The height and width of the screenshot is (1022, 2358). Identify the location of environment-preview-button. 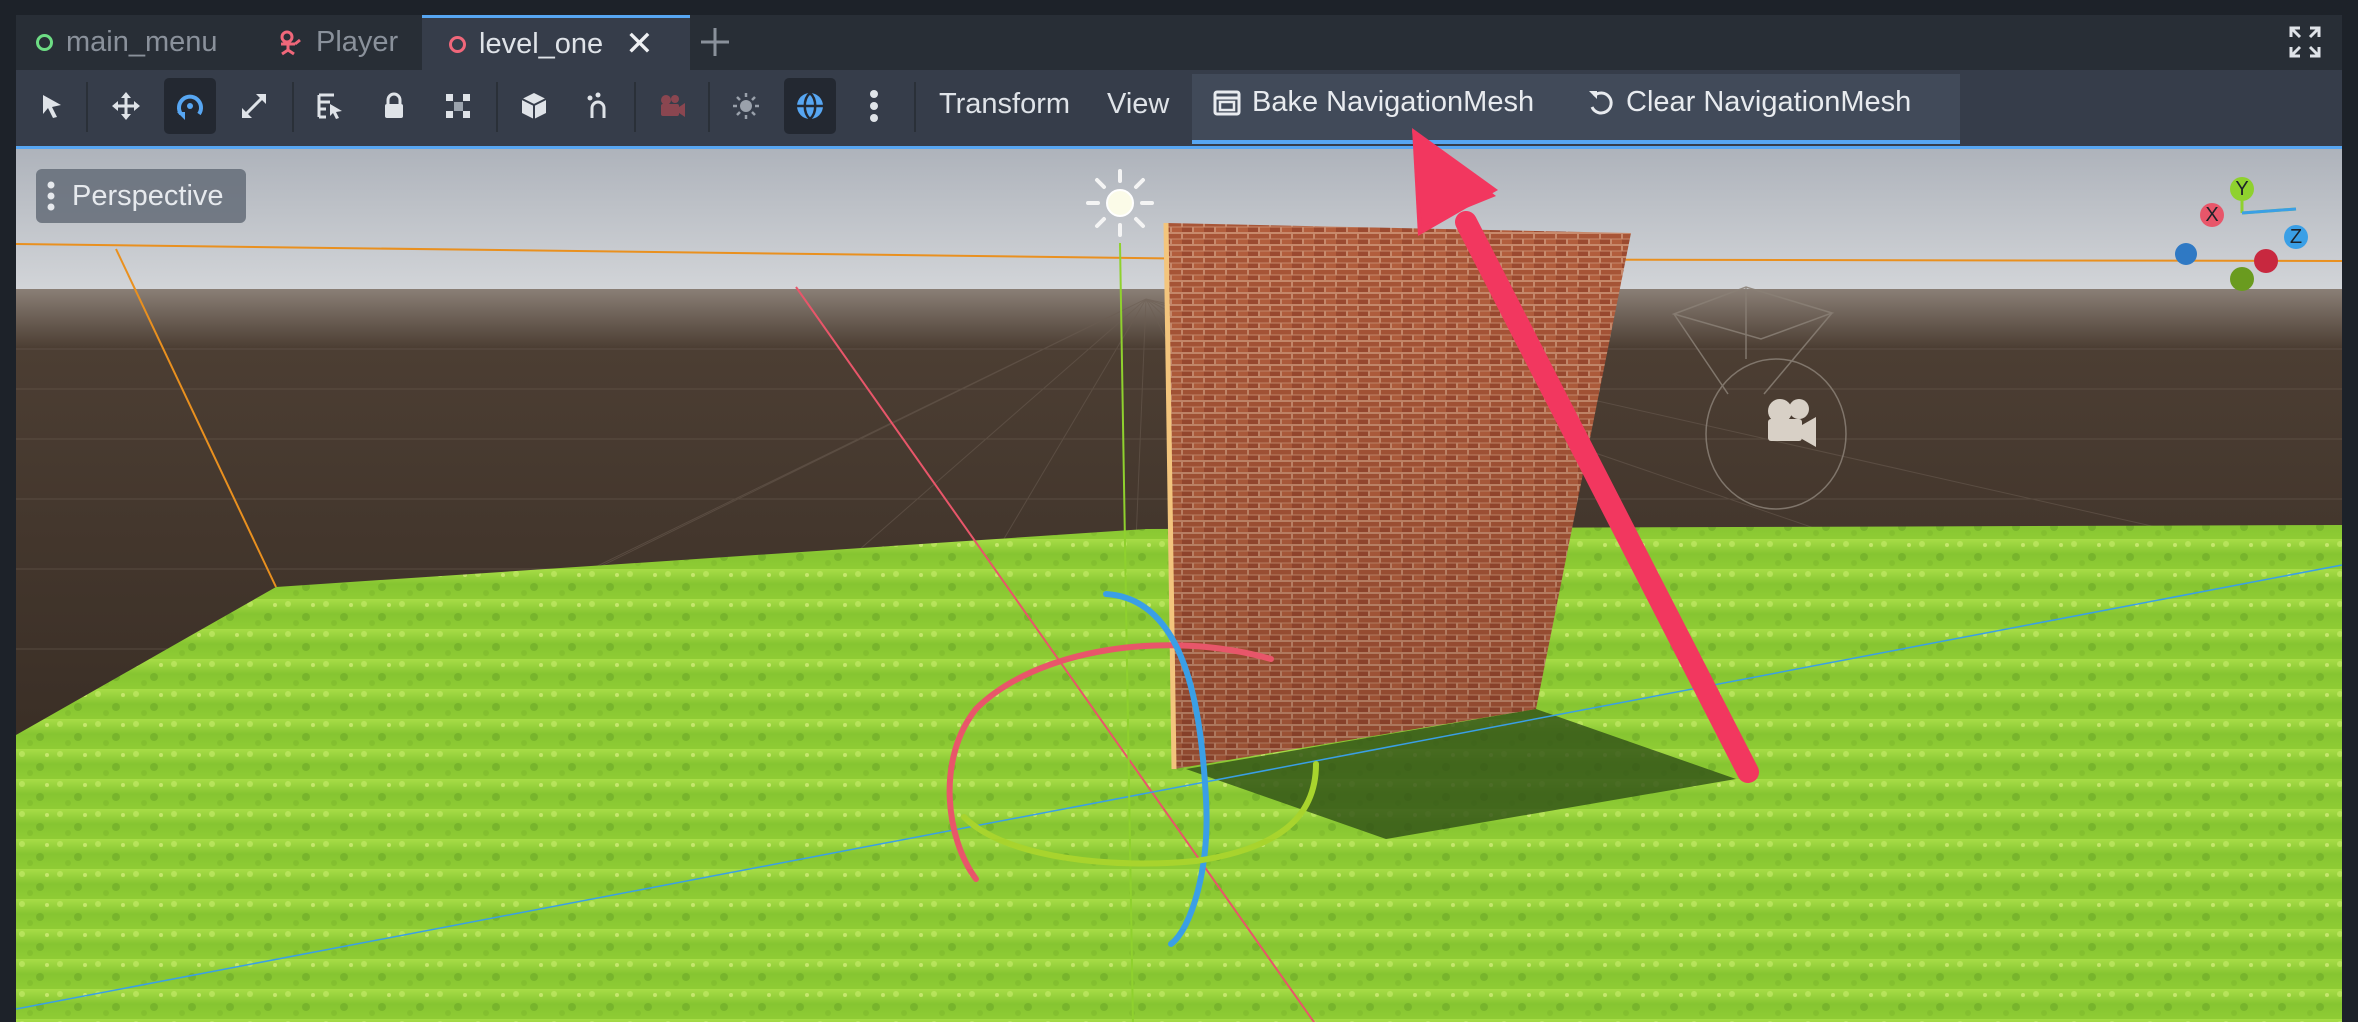
(810, 106).